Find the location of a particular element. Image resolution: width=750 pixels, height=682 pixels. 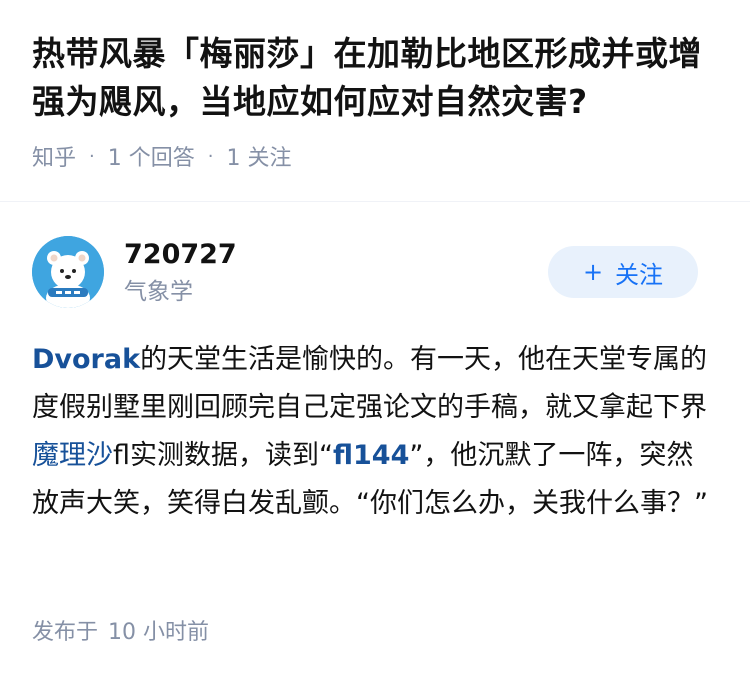

answer-footer: 发布于 10 小时前 is located at coordinates (120, 630).